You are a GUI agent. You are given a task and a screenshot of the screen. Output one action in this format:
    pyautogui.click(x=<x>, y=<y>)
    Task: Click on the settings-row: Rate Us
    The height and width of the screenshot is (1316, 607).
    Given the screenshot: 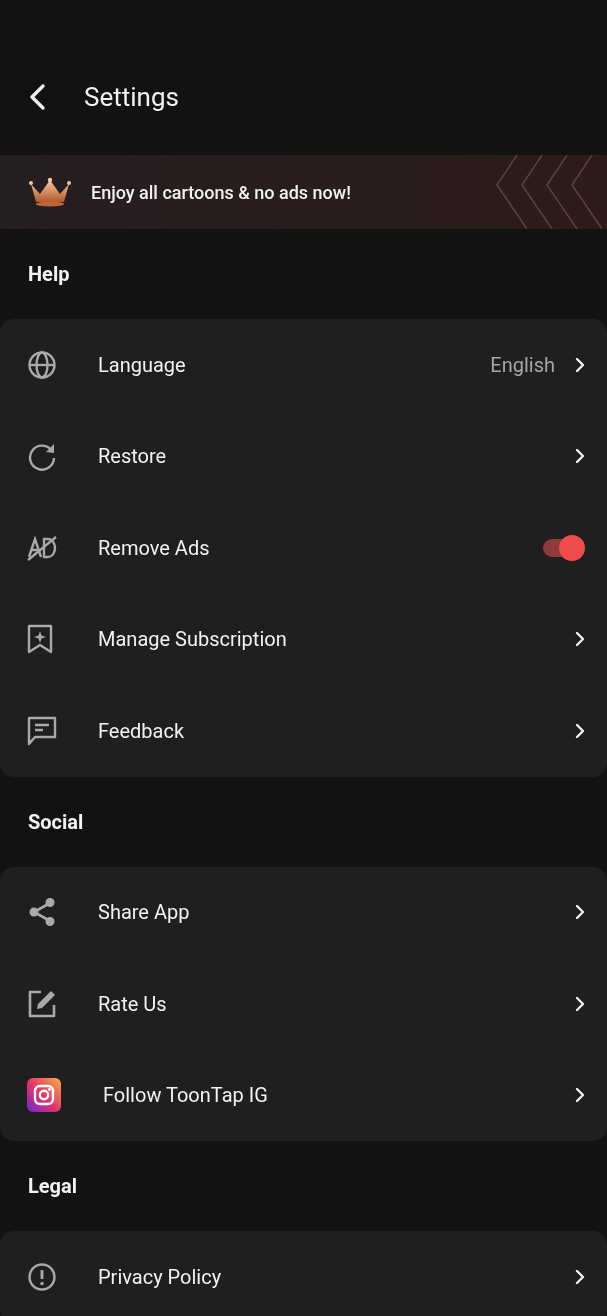 What is the action you would take?
    pyautogui.click(x=303, y=1004)
    